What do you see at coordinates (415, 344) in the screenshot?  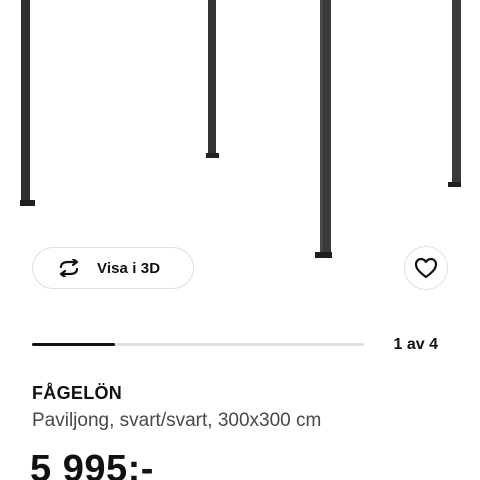 I see `image-carousel-counter: 1 av 4` at bounding box center [415, 344].